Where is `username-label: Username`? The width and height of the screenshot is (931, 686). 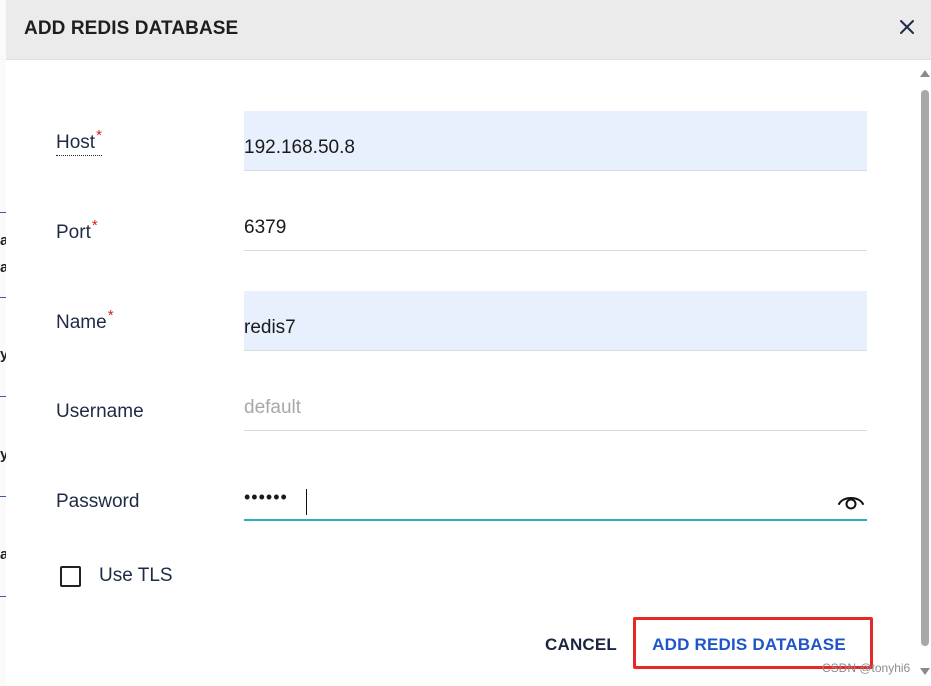 username-label: Username is located at coordinates (100, 412).